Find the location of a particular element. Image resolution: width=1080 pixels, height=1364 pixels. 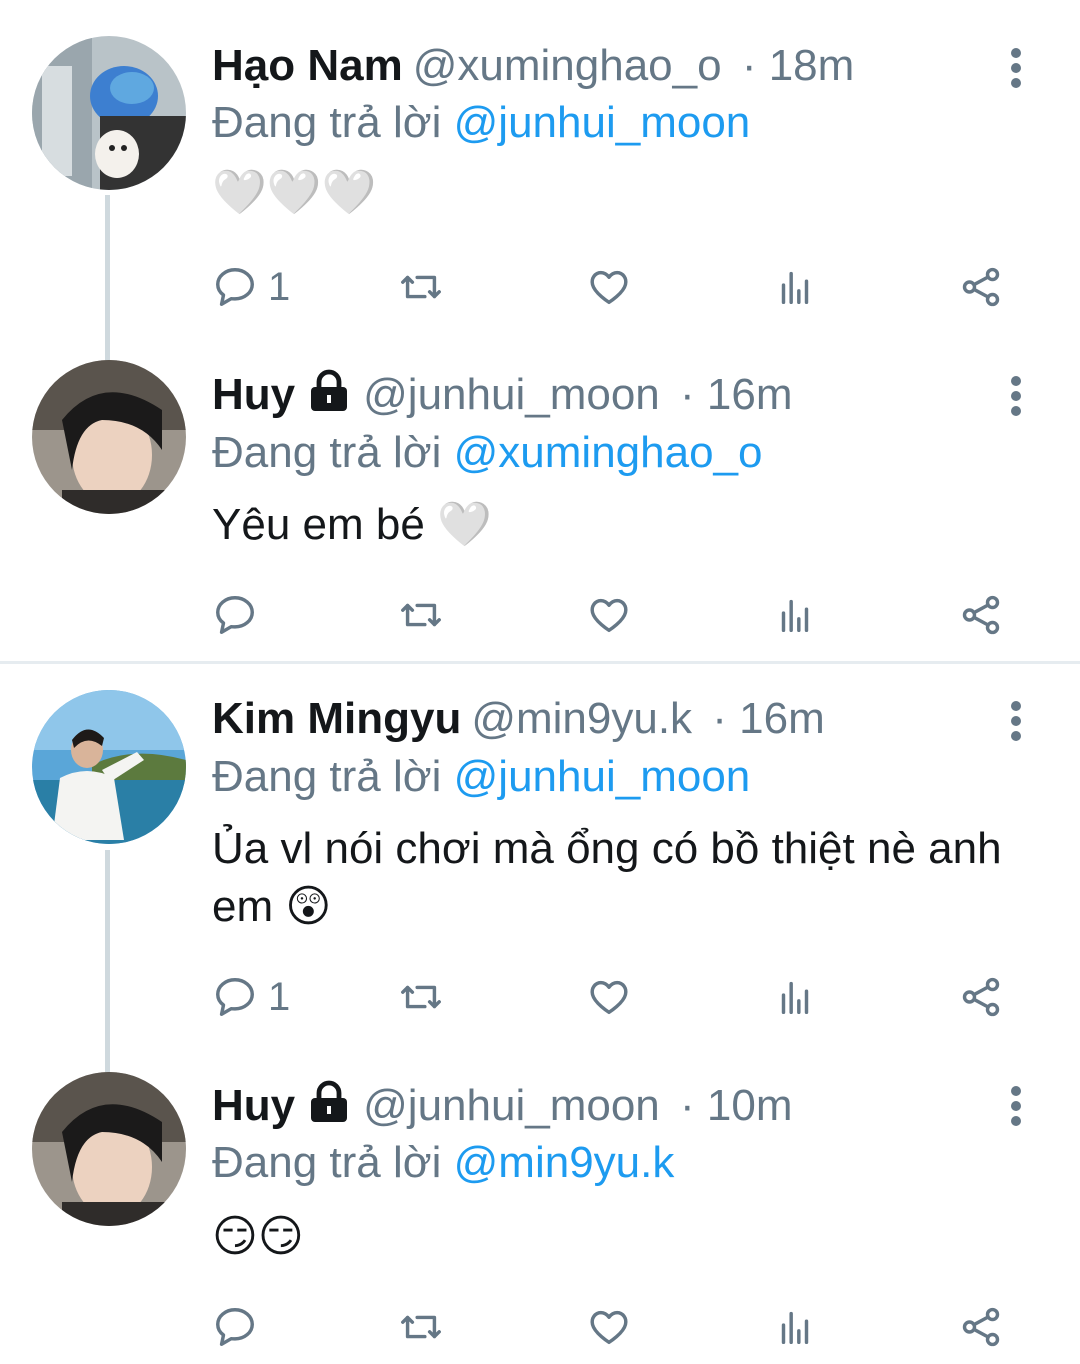

analytics-bars-icon is located at coordinates (795, 1328).